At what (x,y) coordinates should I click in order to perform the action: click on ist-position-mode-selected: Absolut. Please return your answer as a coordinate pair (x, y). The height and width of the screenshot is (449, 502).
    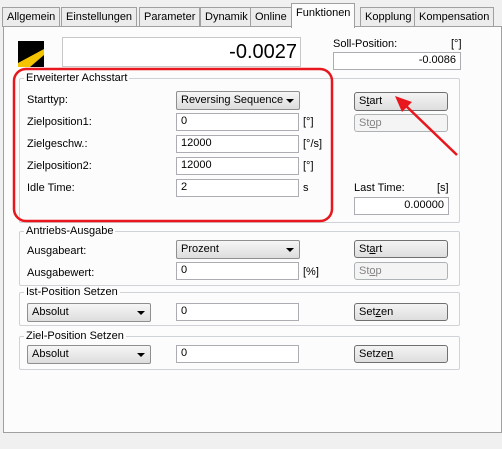
    Looking at the image, I should click on (50, 312).